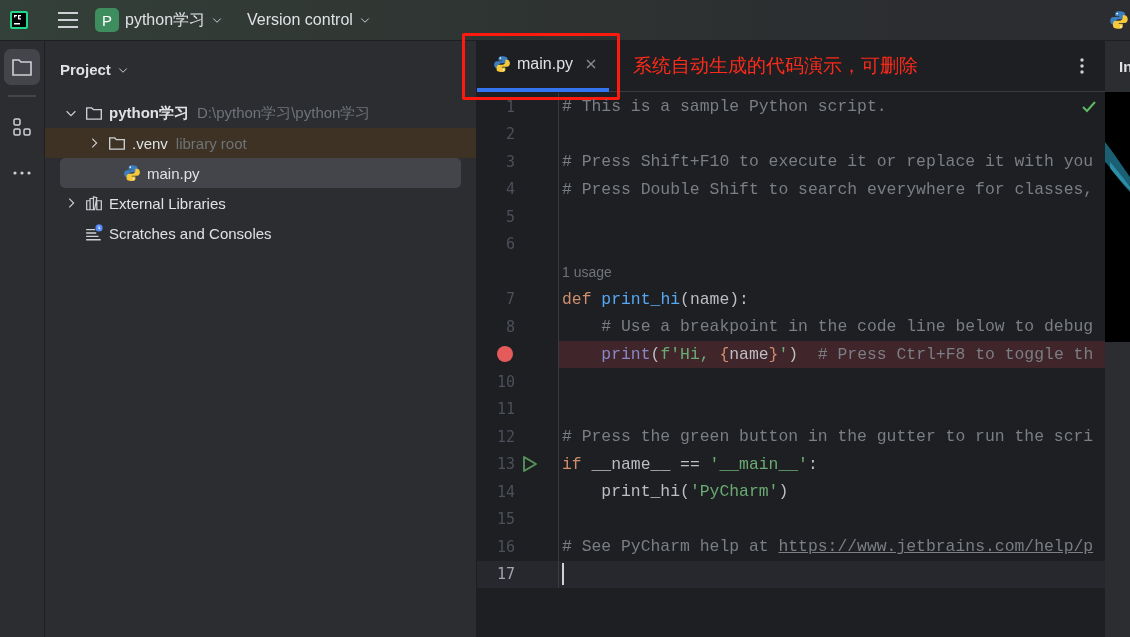  Describe the element at coordinates (828, 189) in the screenshot. I see `code-line: # Press Double Shift to search everywhere for classes,` at that location.